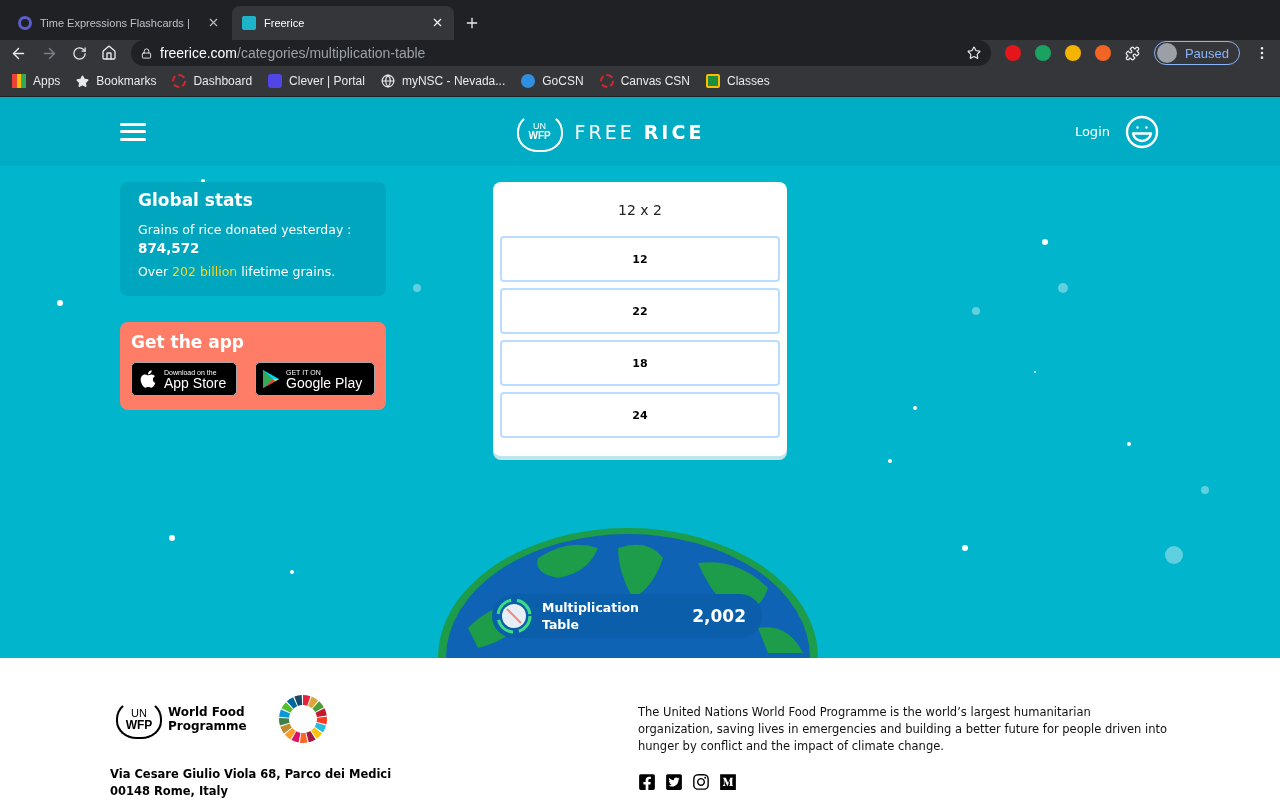 This screenshot has width=1280, height=800. I want to click on browser-tab: Time Expressions Flashcards |, so click(119, 22).